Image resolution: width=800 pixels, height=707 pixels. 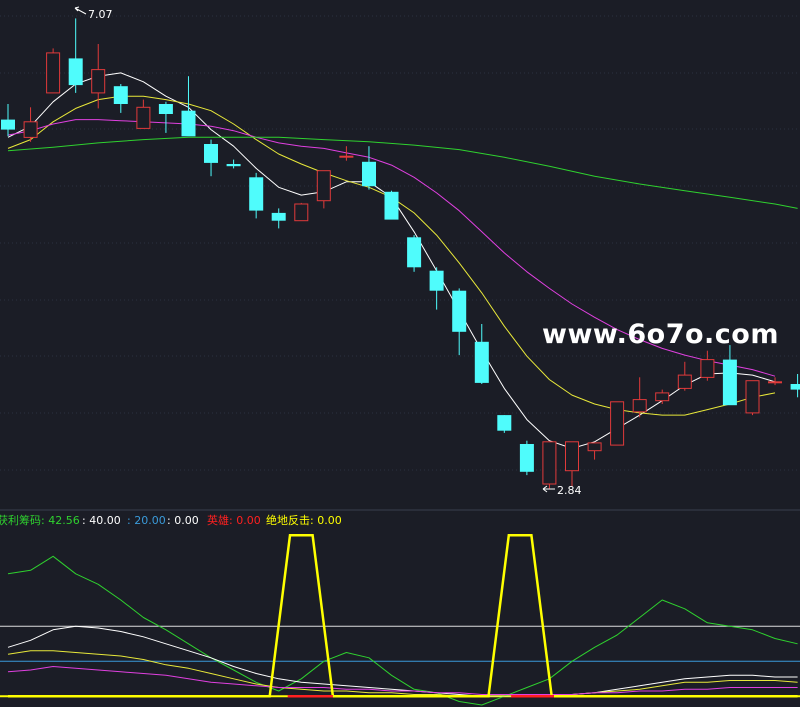 What do you see at coordinates (234, 520) in the screenshot?
I see `indicator-label-hero: 英雄: 0.00` at bounding box center [234, 520].